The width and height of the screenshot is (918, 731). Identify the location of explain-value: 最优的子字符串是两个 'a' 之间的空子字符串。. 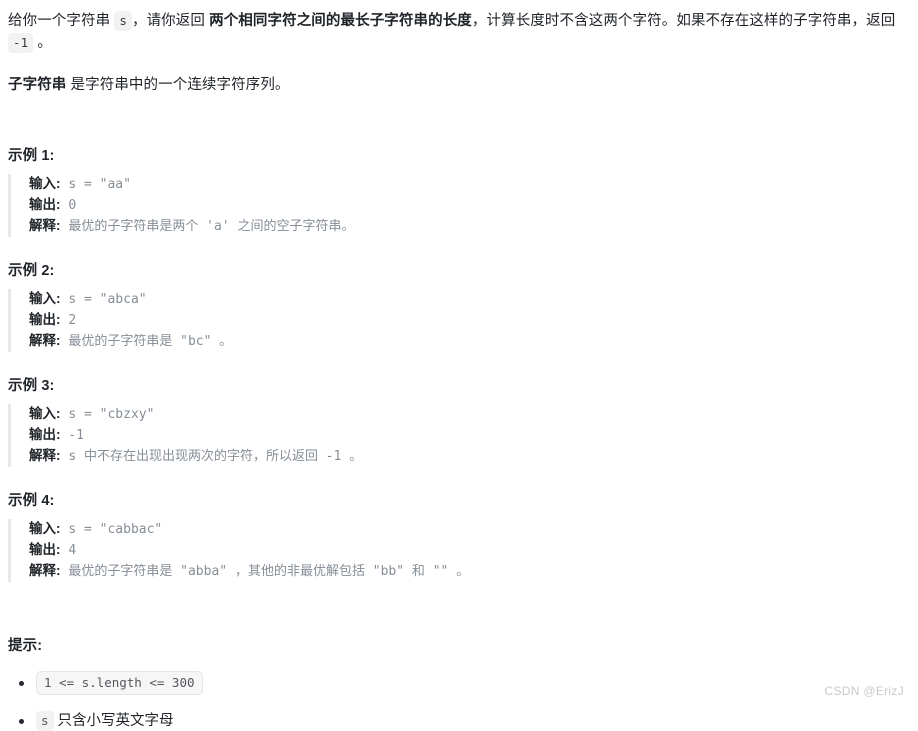
(211, 226).